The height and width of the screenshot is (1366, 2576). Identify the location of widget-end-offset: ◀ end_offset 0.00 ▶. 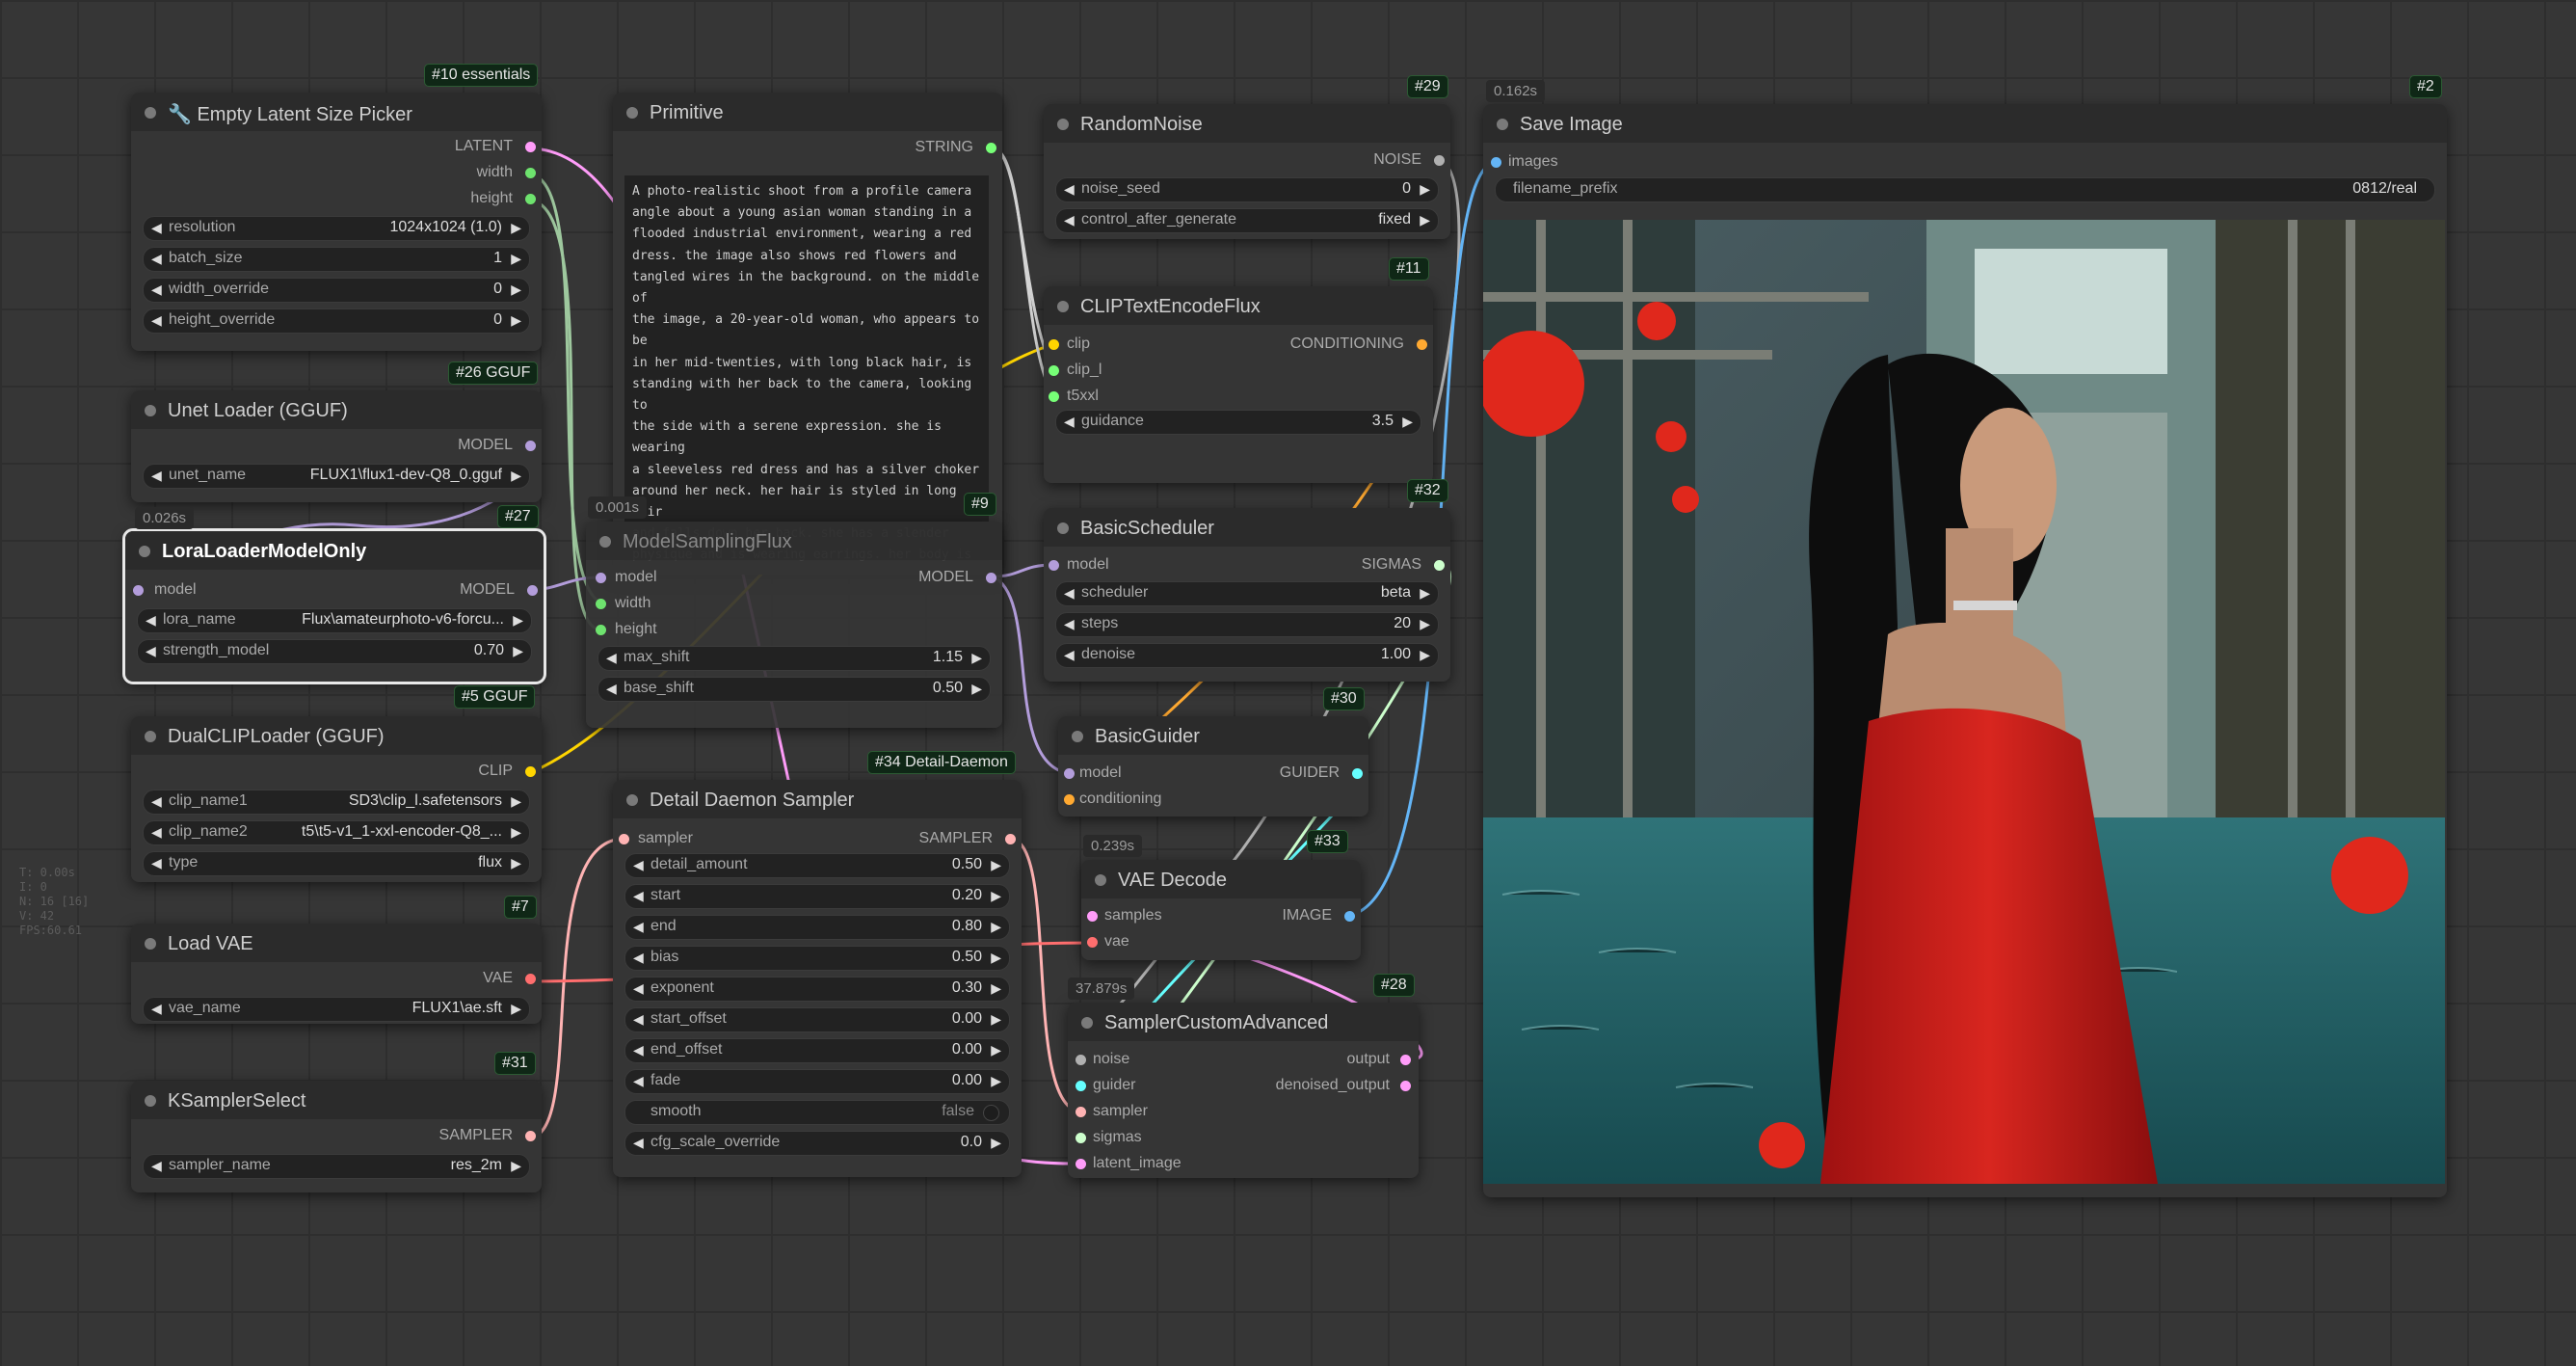
(817, 1050).